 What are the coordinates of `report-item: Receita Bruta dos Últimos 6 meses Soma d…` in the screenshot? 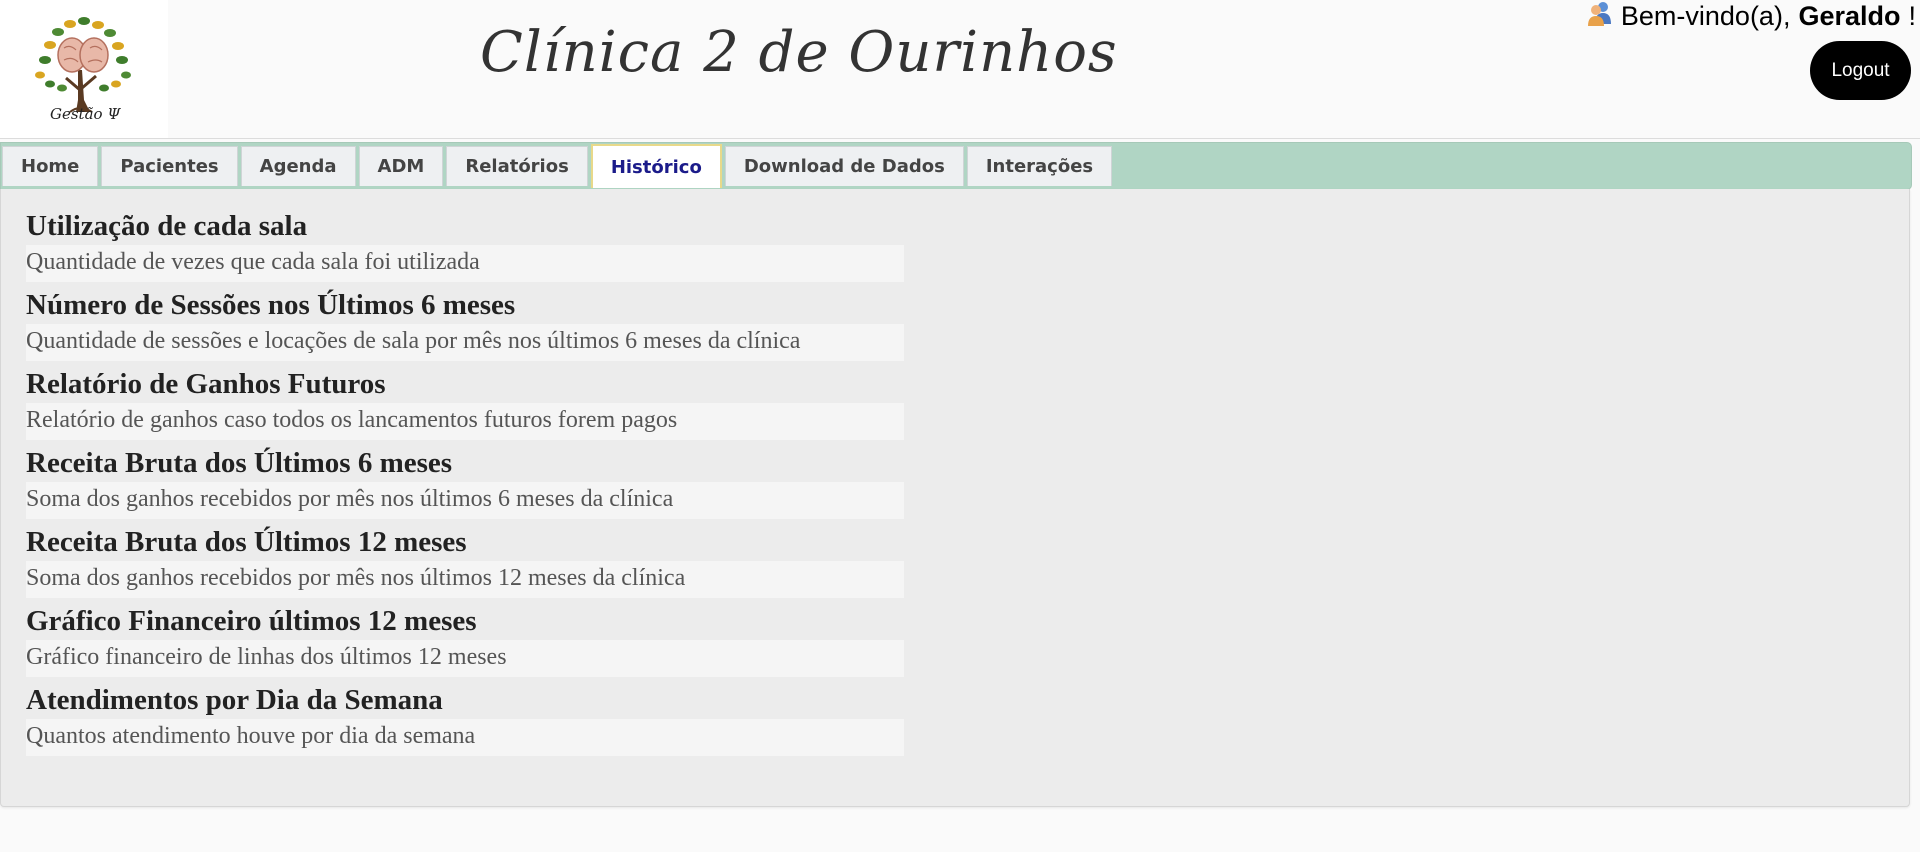 It's located at (465, 481).